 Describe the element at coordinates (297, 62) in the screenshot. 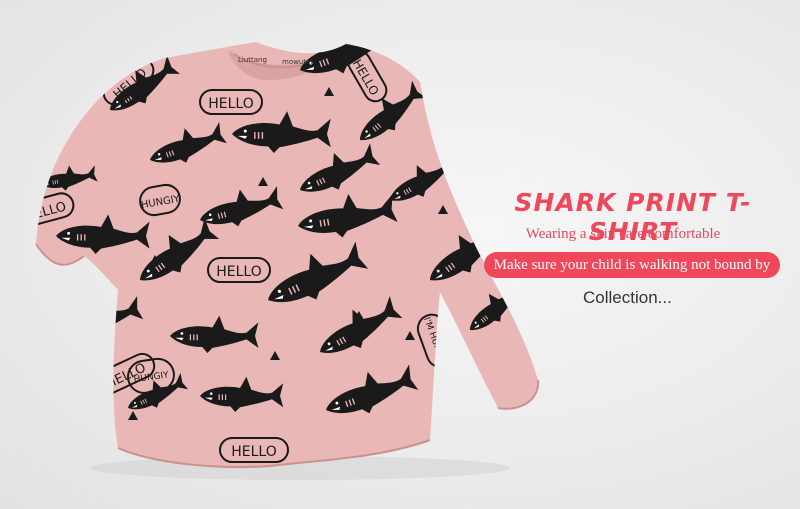

I see `neck-label-right: mowuter` at that location.